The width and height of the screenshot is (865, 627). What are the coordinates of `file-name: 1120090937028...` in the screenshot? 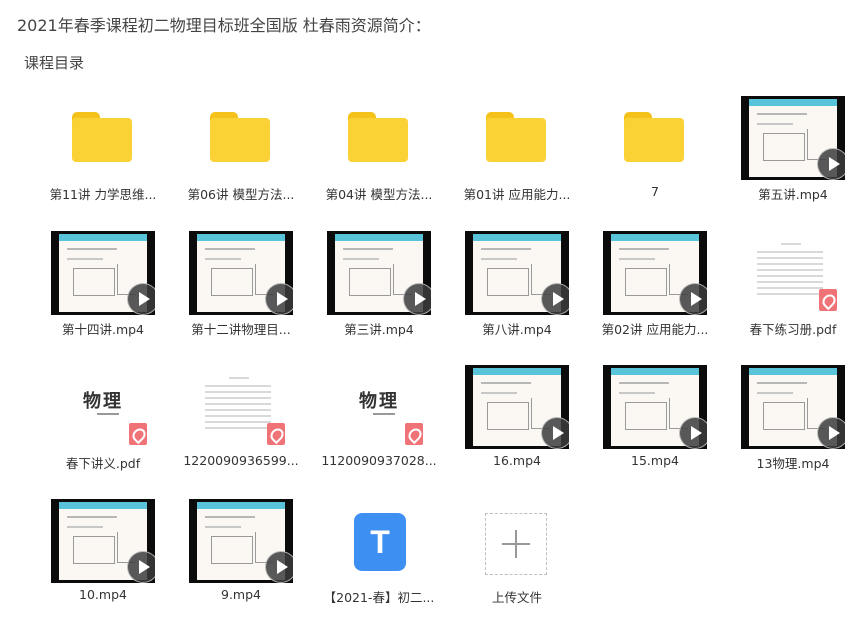 It's located at (379, 460).